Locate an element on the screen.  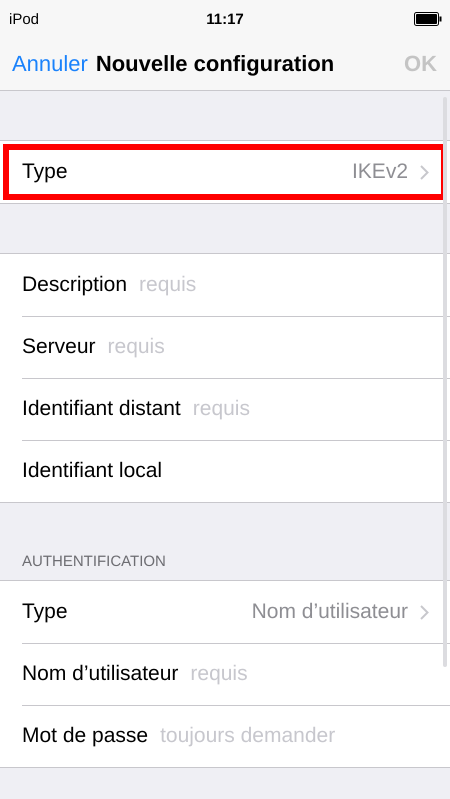
field-label: Serveur is located at coordinates (59, 347).